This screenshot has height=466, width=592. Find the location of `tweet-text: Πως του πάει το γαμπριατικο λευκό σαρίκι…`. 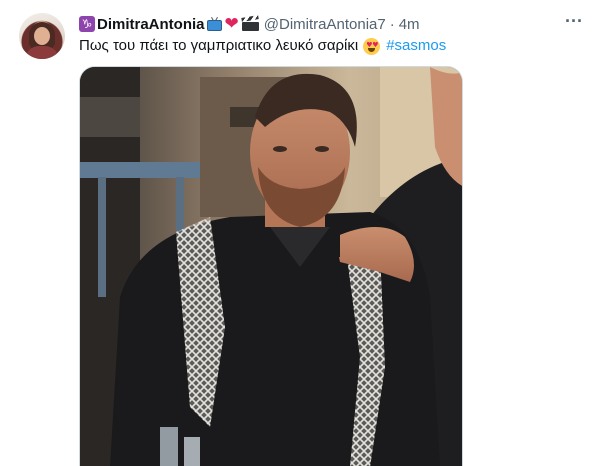

tweet-text: Πως του πάει το γαμπριατικο λευκό σαρίκι… is located at coordinates (262, 46).